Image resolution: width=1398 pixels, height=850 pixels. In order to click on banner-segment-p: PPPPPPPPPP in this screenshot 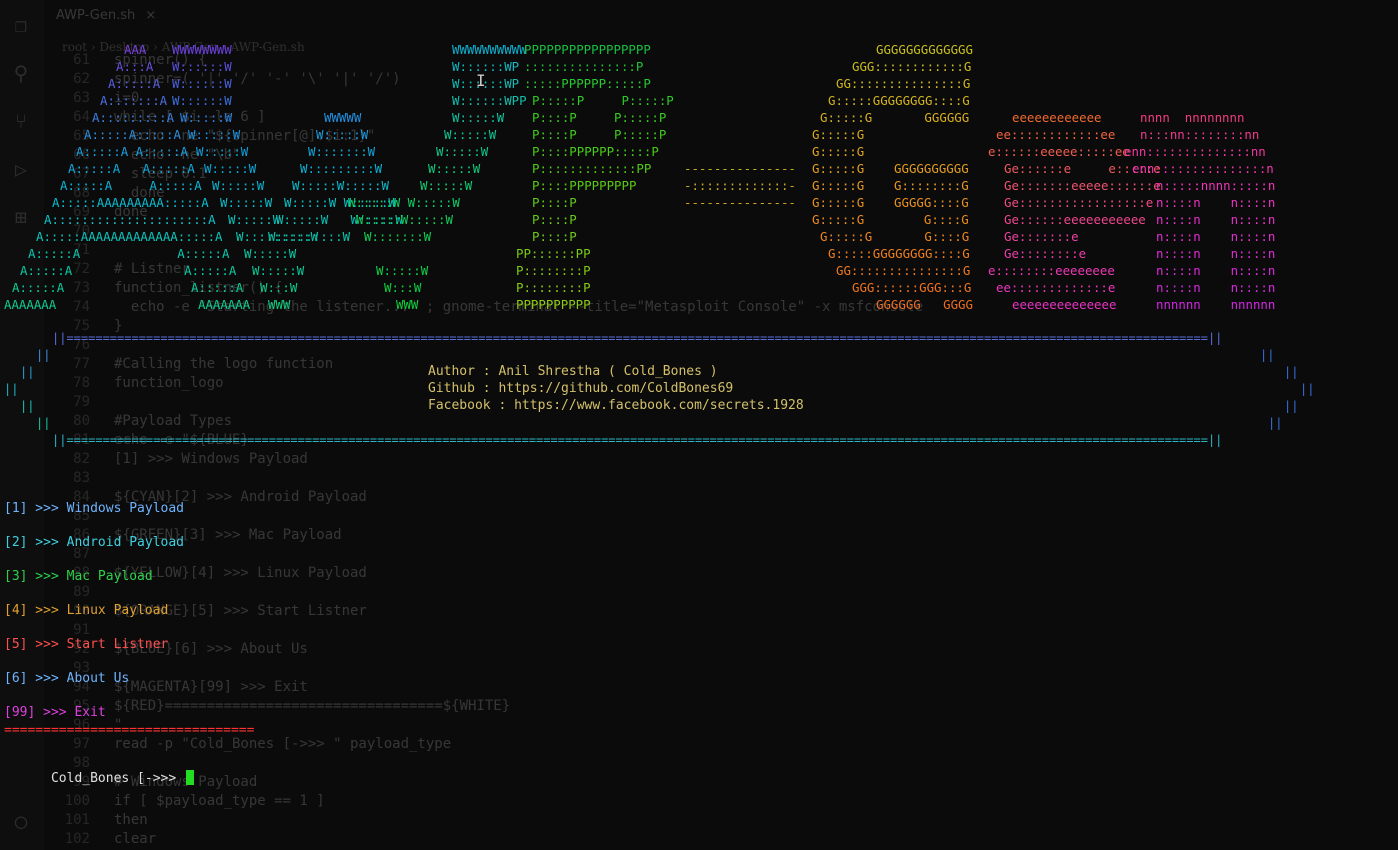, I will do `click(553, 304)`.